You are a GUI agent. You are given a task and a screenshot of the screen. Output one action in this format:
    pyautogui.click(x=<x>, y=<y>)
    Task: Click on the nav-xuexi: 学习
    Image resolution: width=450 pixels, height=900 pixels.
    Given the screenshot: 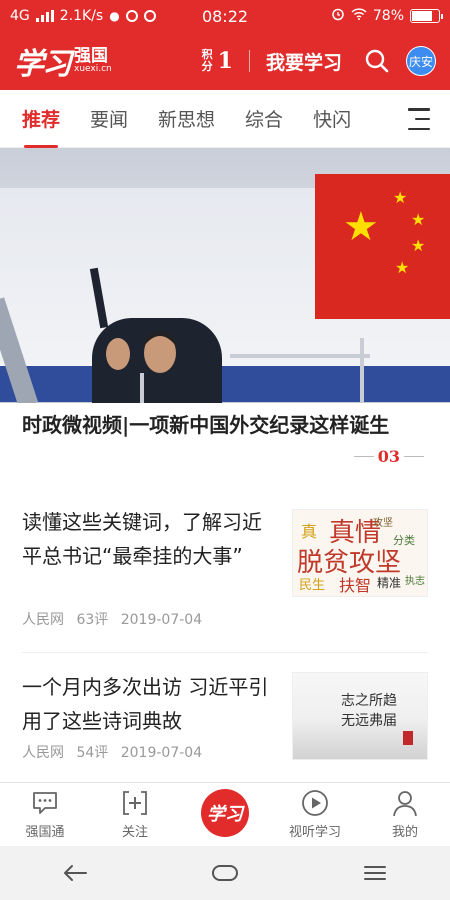 What is the action you would take?
    pyautogui.click(x=225, y=814)
    